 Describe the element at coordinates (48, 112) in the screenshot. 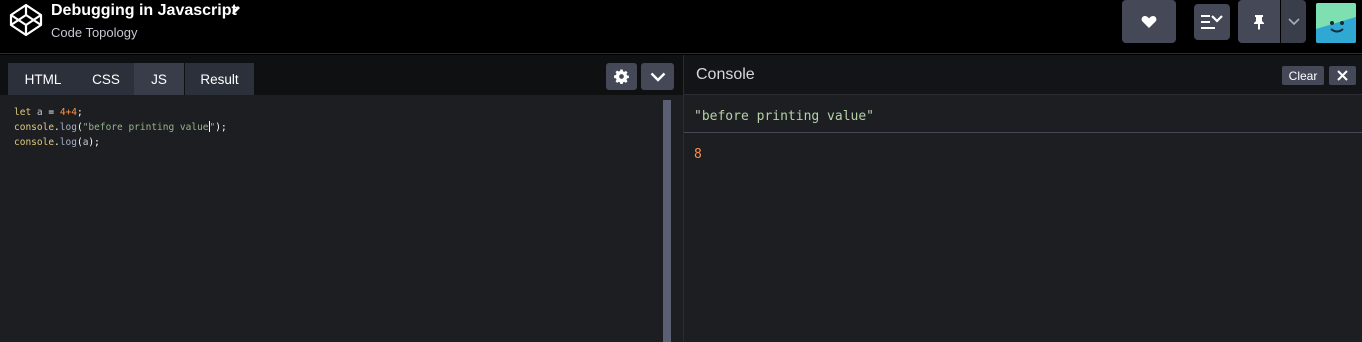

I see `code-line-1: let a = 4+4;` at that location.